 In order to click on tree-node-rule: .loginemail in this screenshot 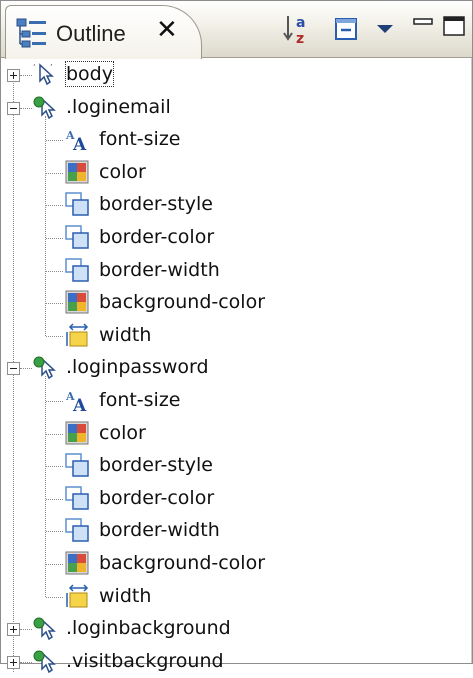, I will do `click(235, 108)`.